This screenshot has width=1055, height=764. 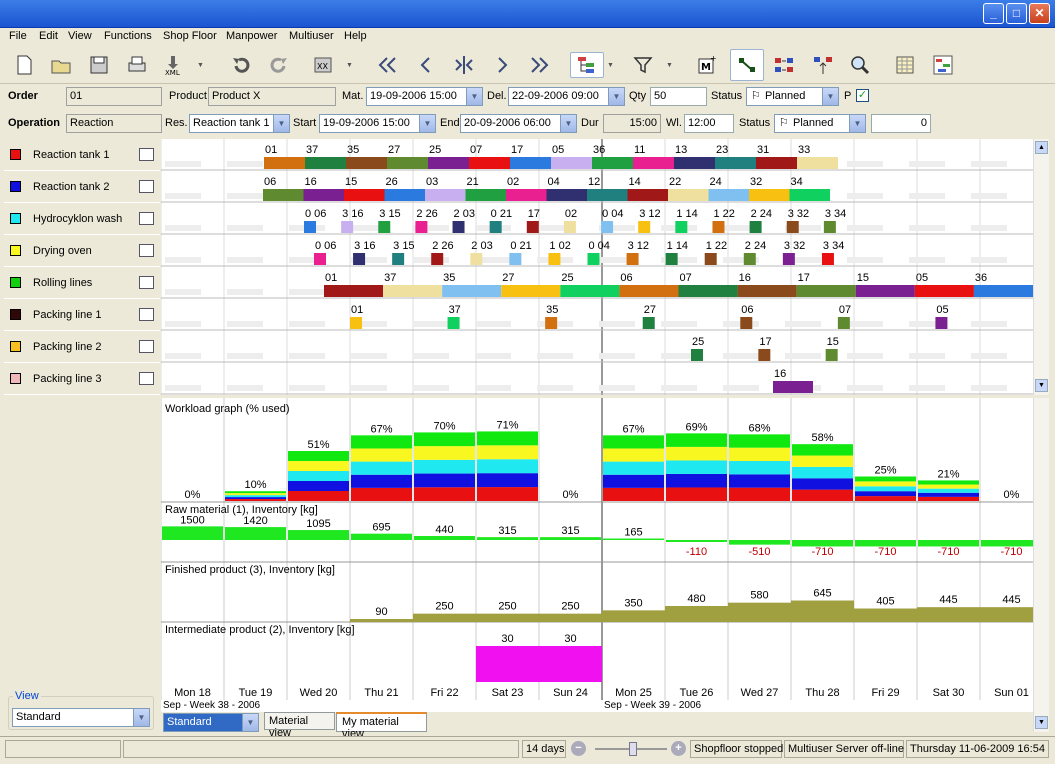 I want to click on maximize-button: □, so click(x=1016, y=13).